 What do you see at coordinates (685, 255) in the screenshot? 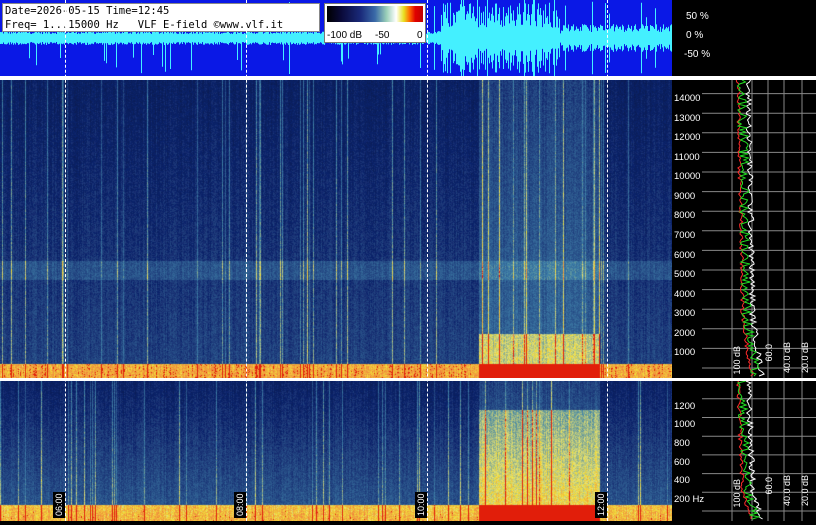
I see `freq-label-6000: 6000` at bounding box center [685, 255].